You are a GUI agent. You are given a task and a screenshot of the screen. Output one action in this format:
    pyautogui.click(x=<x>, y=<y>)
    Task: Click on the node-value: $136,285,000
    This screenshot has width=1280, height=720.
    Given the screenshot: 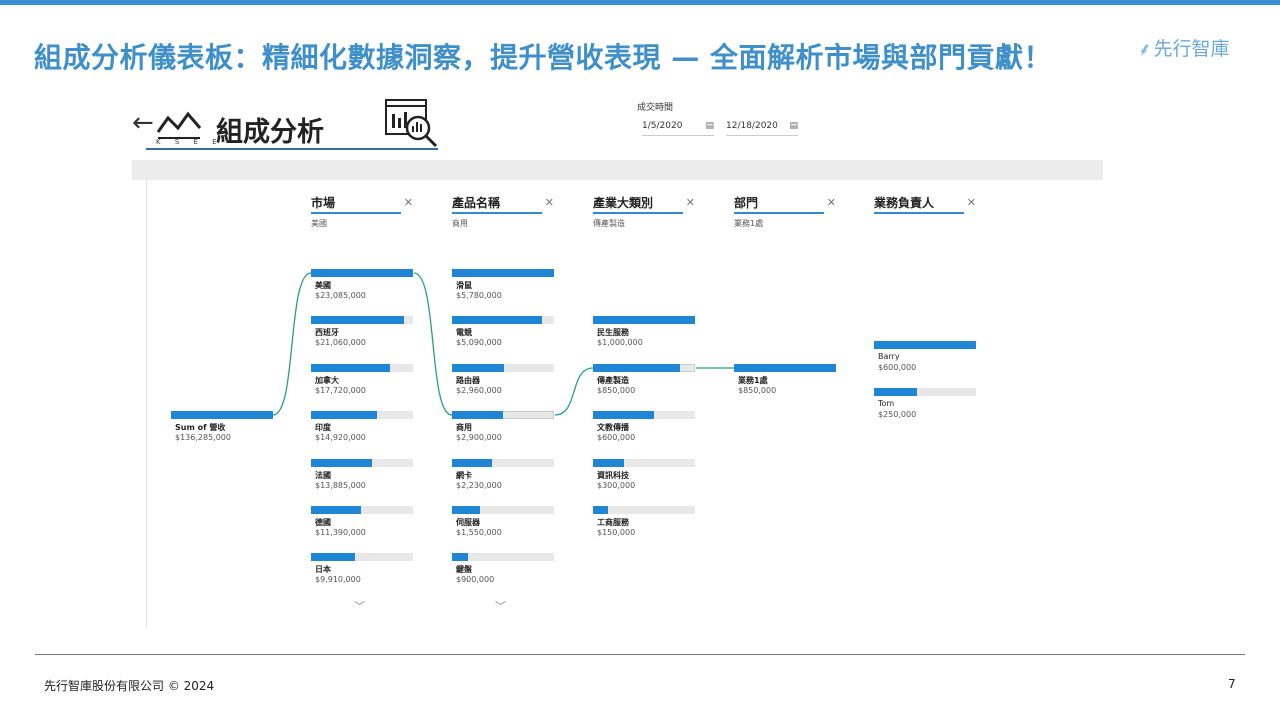 What is the action you would take?
    pyautogui.click(x=203, y=437)
    